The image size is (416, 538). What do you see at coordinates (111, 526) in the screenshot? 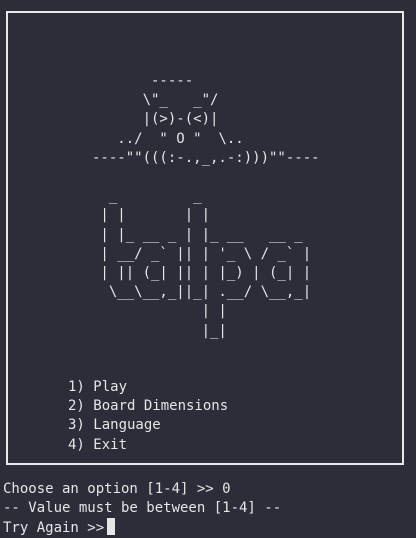
I see `text-cursor` at bounding box center [111, 526].